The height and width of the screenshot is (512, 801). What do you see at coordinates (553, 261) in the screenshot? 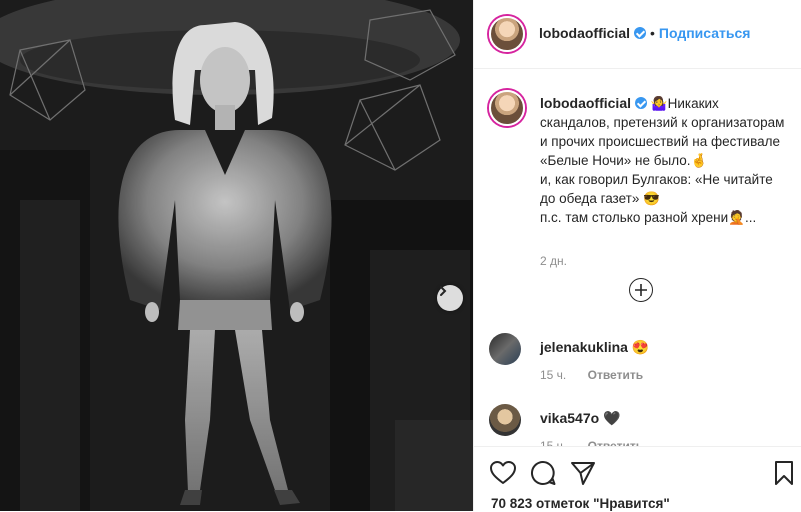
I see `post-timestamp: 2 дн.` at bounding box center [553, 261].